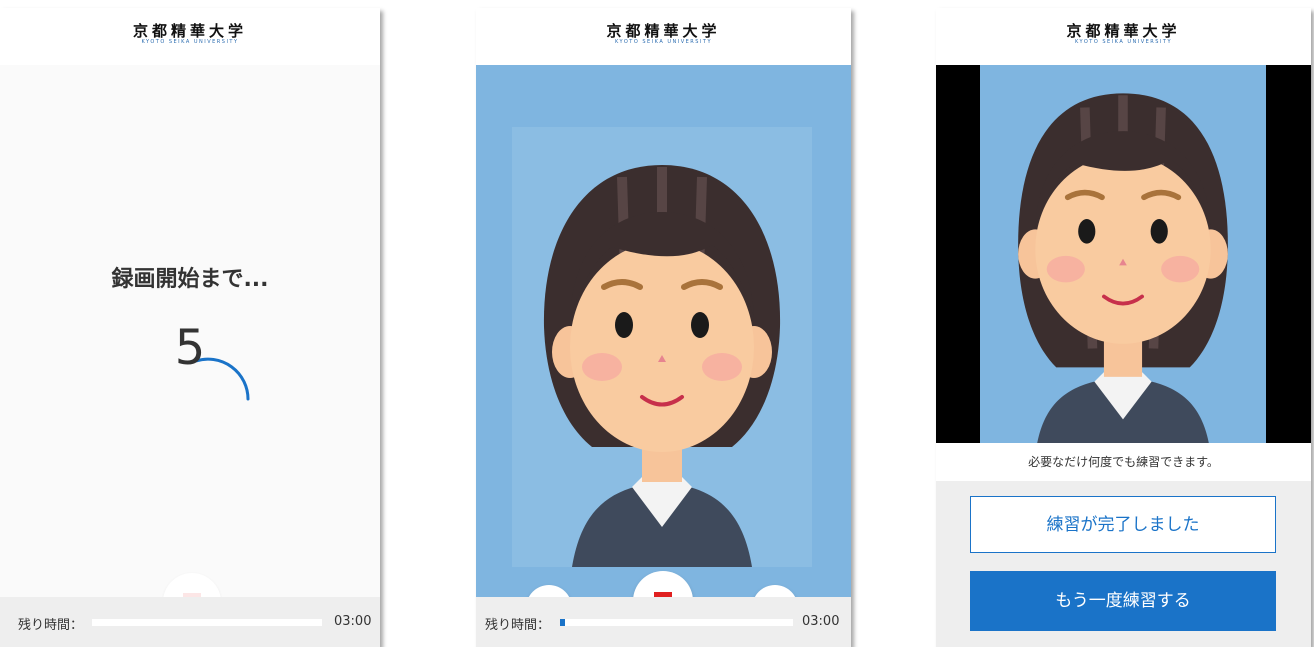 The width and height of the screenshot is (1314, 647). Describe the element at coordinates (1123, 564) in the screenshot. I see `action-area: 練習が完了しました もう一度練習する` at that location.